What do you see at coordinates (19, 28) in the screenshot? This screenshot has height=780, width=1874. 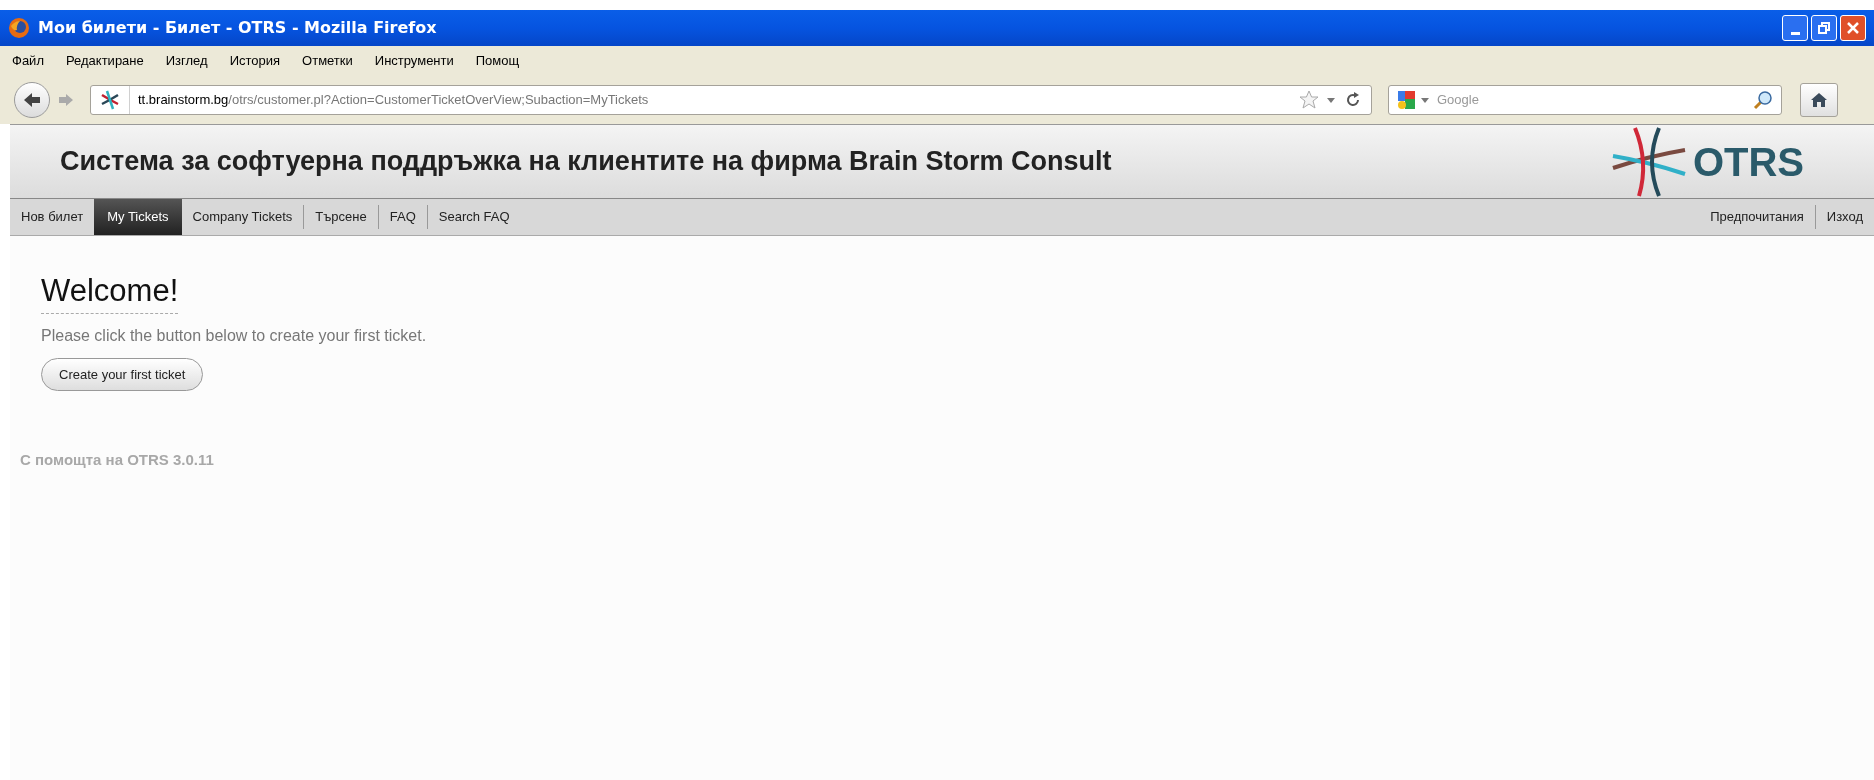 I see `firefox-icon` at bounding box center [19, 28].